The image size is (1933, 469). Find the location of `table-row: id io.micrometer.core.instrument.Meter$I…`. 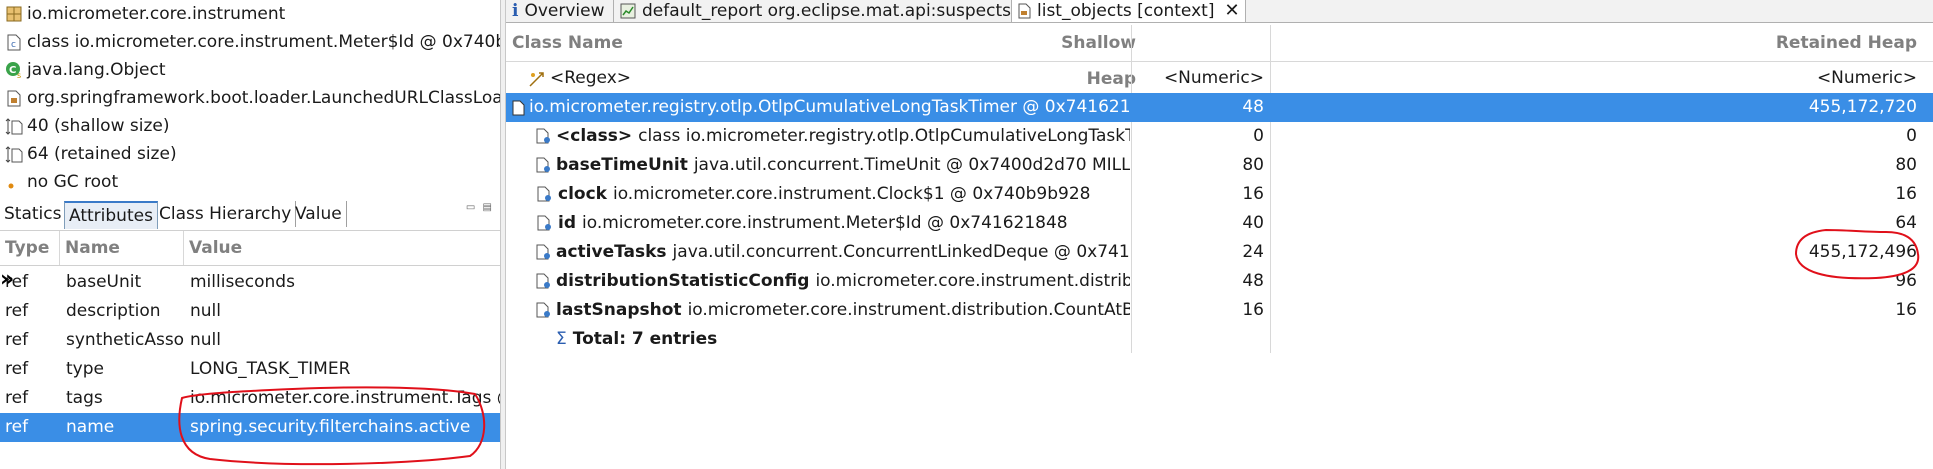

table-row: id io.micrometer.core.instrument.Meter$I… is located at coordinates (1219, 223).